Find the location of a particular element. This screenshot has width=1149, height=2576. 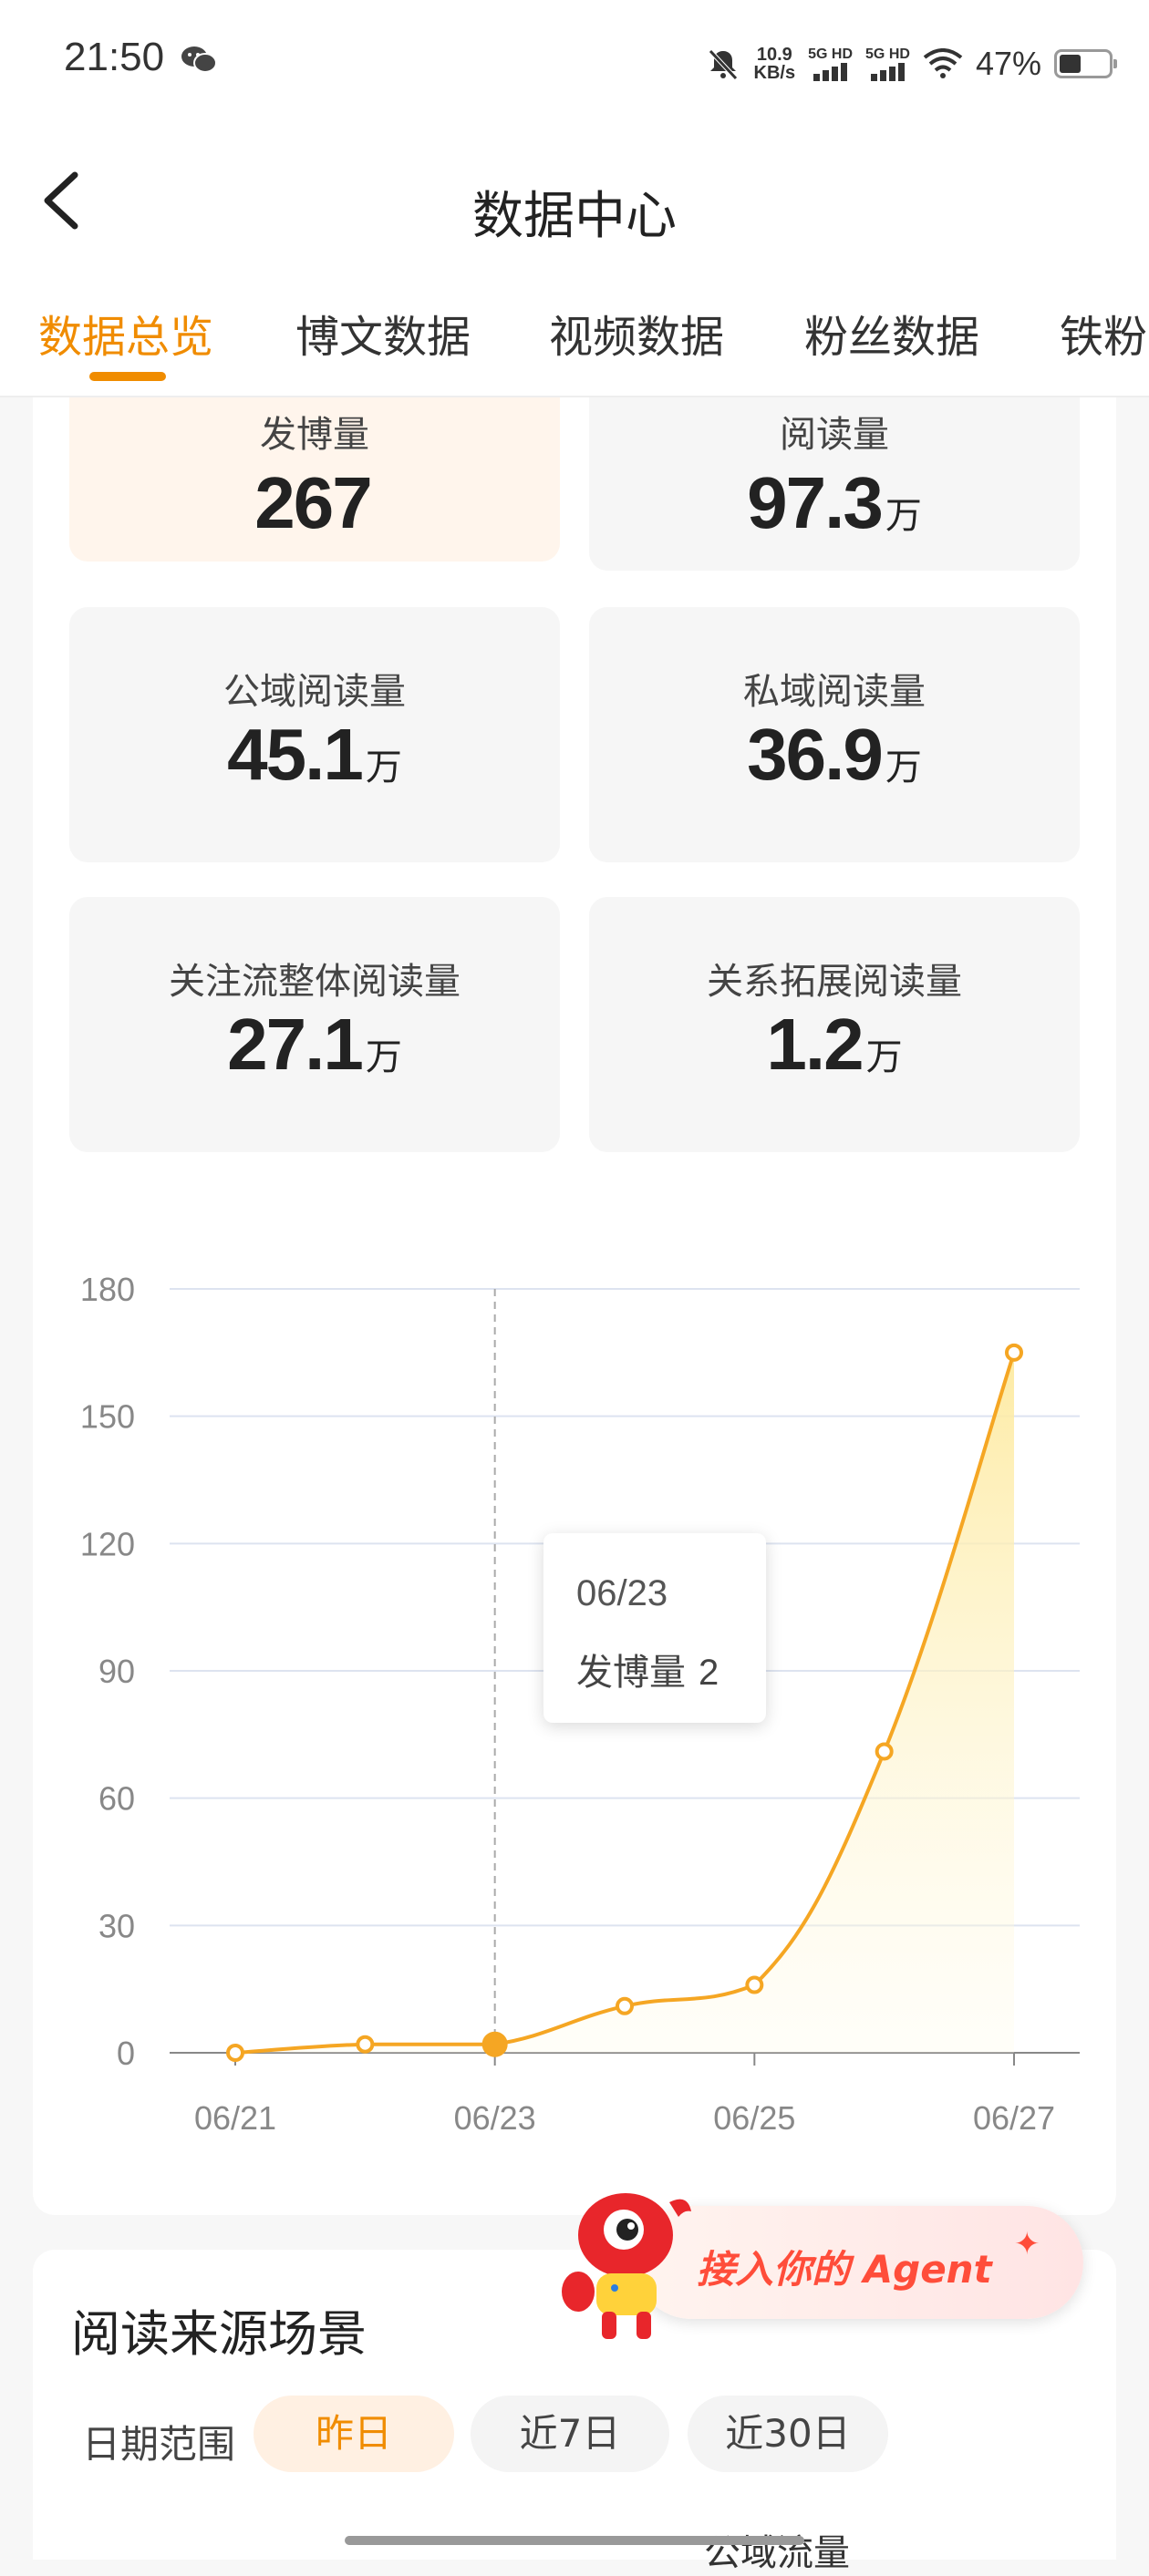

tooltip-label: 发博量 is located at coordinates (631, 1673).